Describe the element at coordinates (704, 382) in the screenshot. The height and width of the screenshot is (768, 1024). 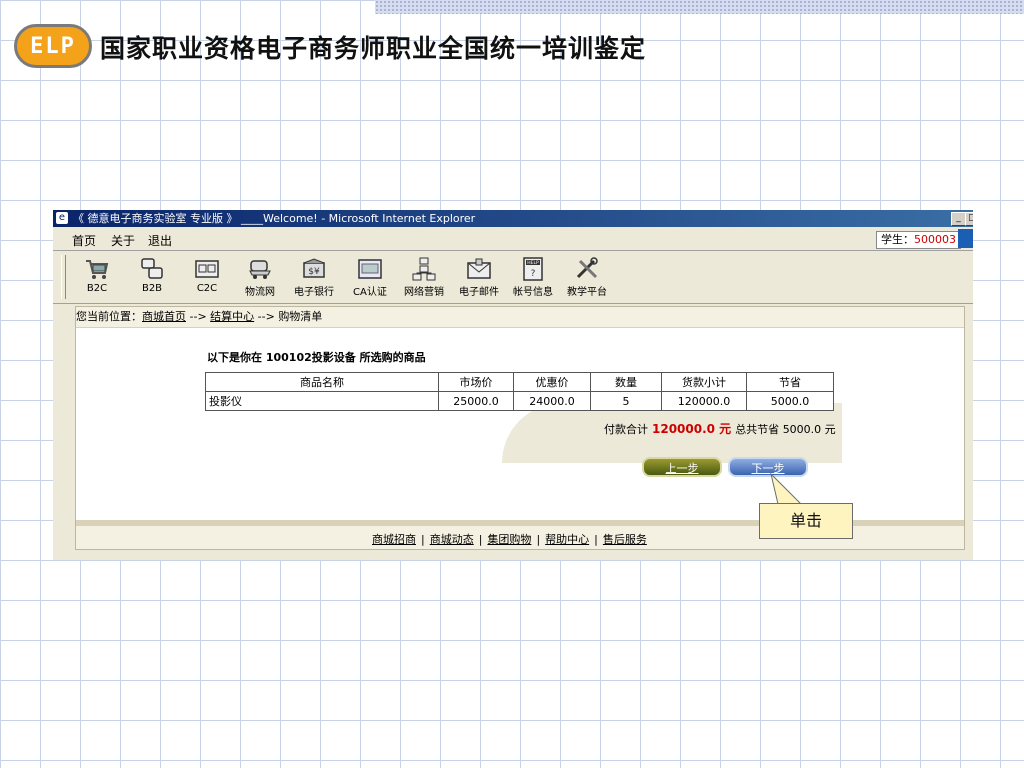
I see `column-header: 货款小计` at that location.